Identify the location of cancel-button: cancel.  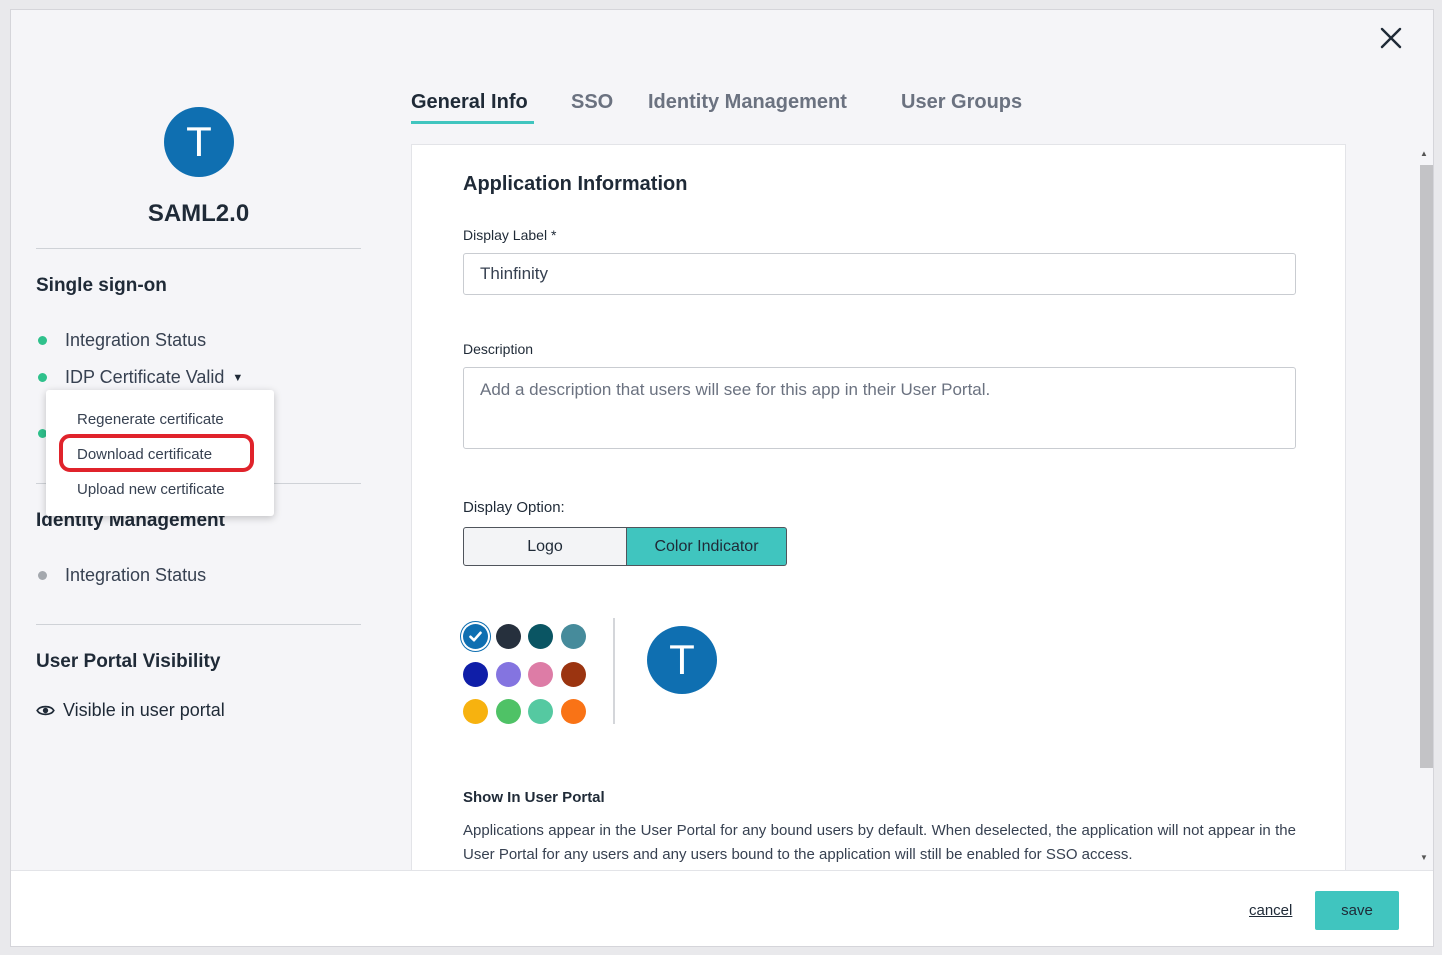
(1270, 910).